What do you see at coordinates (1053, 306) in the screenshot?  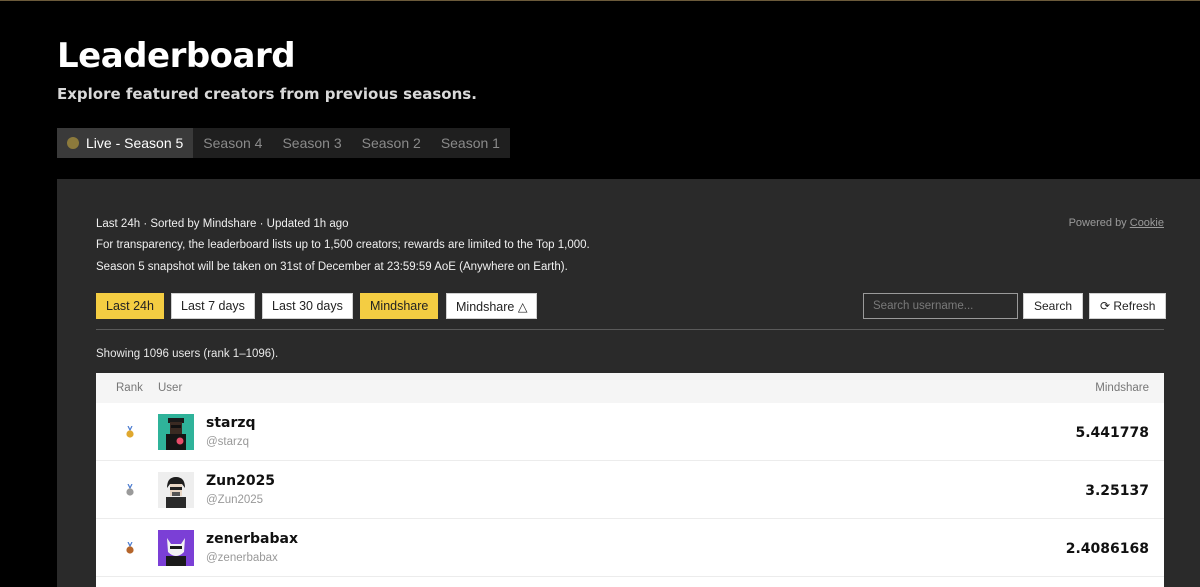 I see `search-button: Search` at bounding box center [1053, 306].